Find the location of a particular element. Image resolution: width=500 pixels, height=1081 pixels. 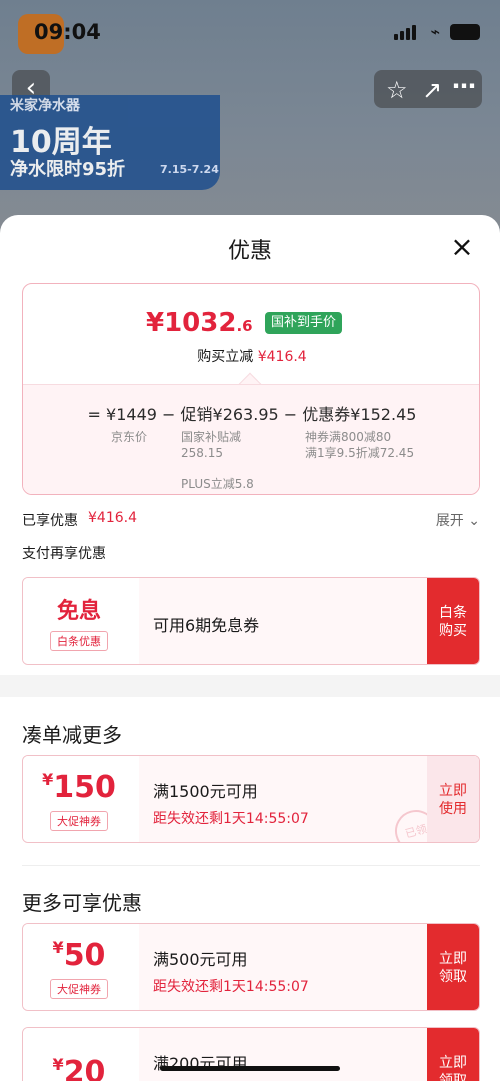

battery-icon is located at coordinates (465, 31).